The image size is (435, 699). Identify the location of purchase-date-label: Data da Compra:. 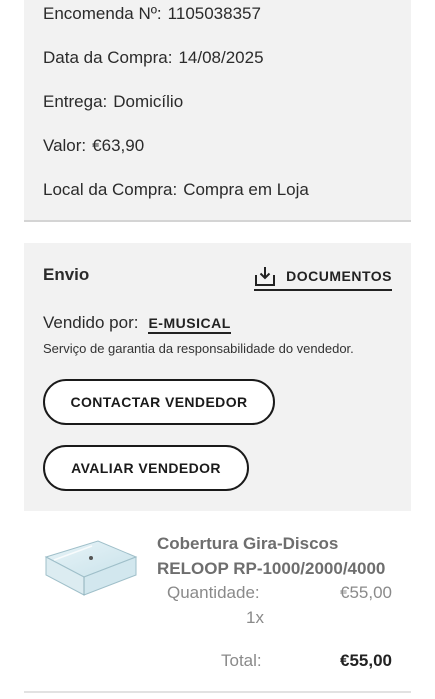
(108, 57).